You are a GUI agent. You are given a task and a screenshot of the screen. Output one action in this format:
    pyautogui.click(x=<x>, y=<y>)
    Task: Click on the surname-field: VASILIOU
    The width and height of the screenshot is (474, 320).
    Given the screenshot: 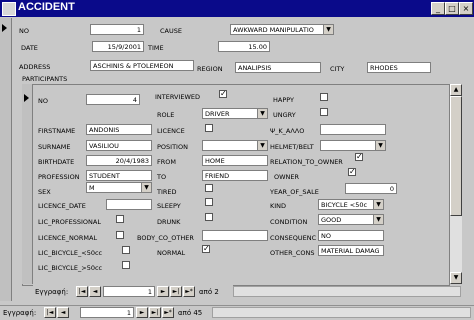 What is the action you would take?
    pyautogui.click(x=119, y=145)
    